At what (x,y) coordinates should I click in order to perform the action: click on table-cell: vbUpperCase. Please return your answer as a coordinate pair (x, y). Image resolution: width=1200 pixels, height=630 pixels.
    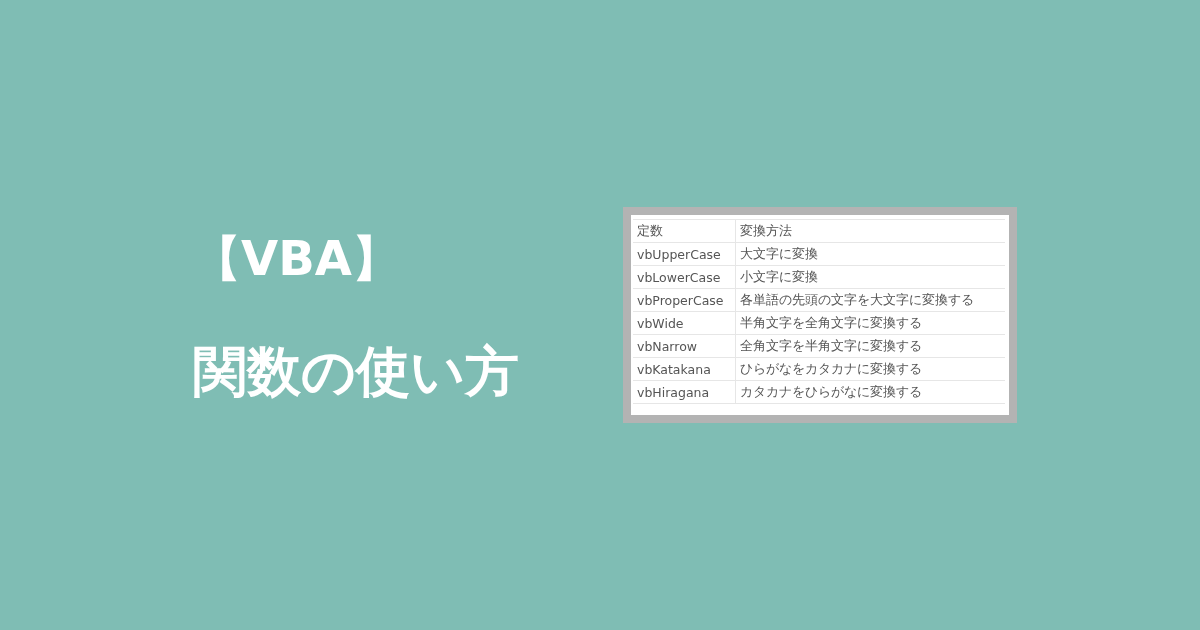
    Looking at the image, I should click on (684, 254).